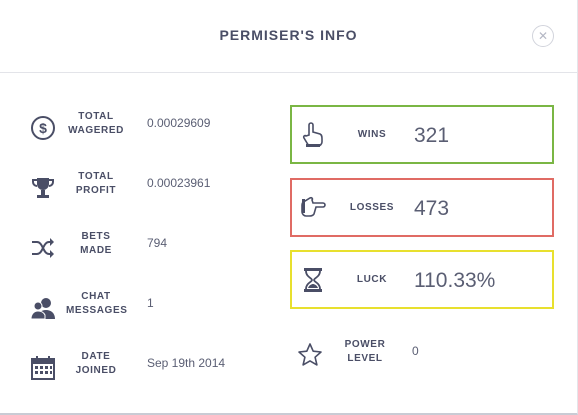  I want to click on luck-box: LUCK 110.33%, so click(422, 279).